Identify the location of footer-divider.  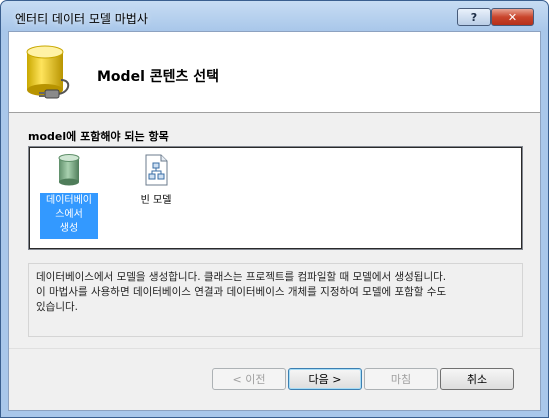
(274, 348).